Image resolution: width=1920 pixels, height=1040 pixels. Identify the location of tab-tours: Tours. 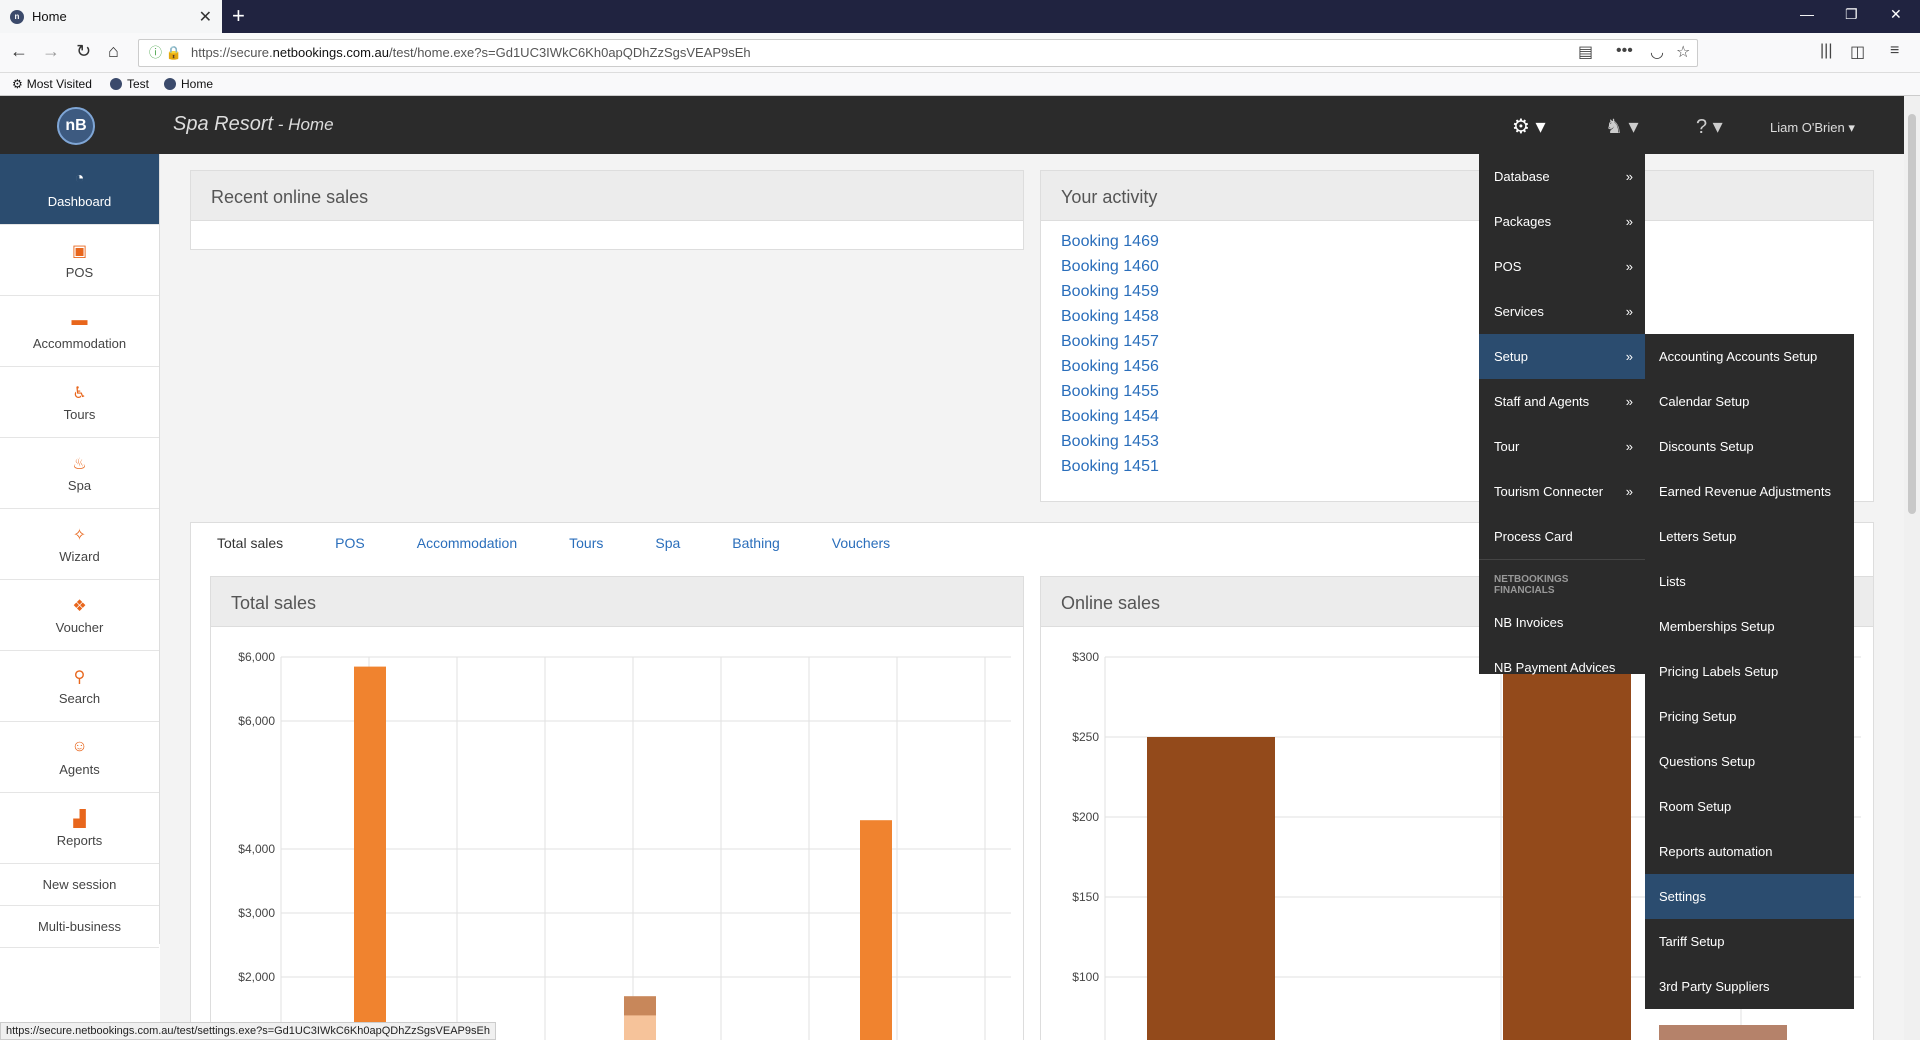
(586, 542).